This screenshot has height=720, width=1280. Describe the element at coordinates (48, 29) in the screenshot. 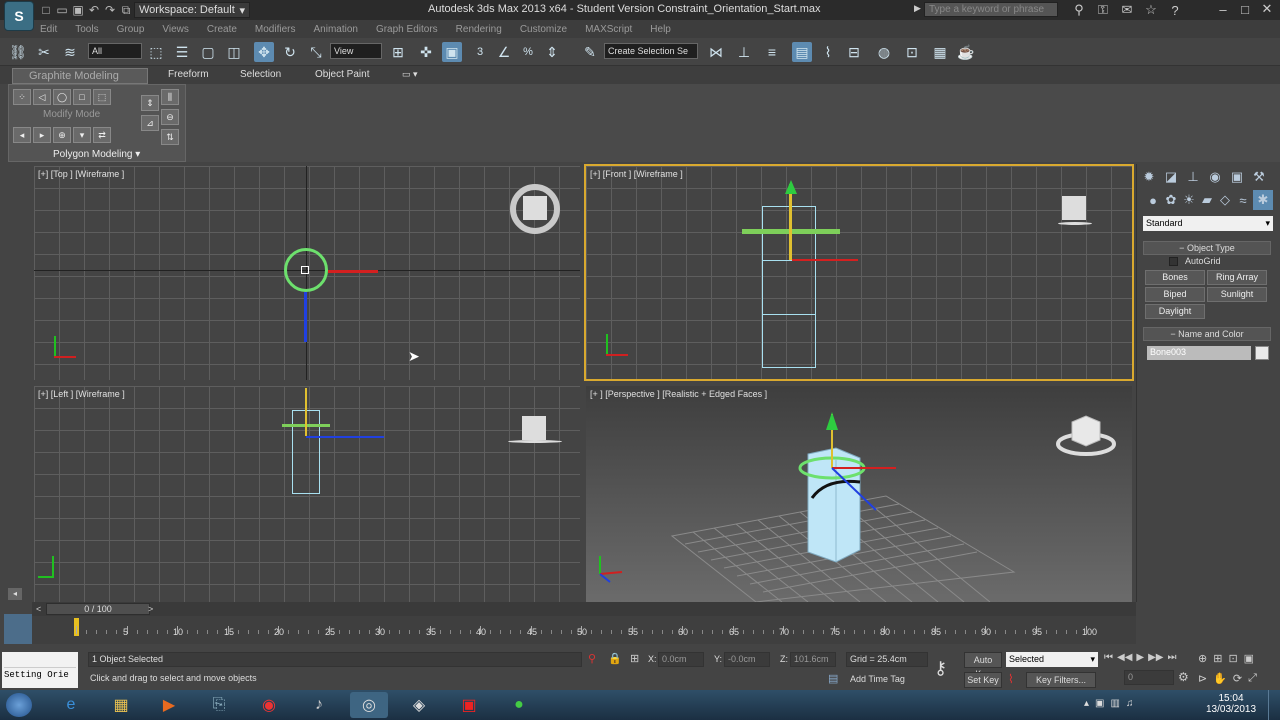

I see `menu-edit: Edit` at that location.